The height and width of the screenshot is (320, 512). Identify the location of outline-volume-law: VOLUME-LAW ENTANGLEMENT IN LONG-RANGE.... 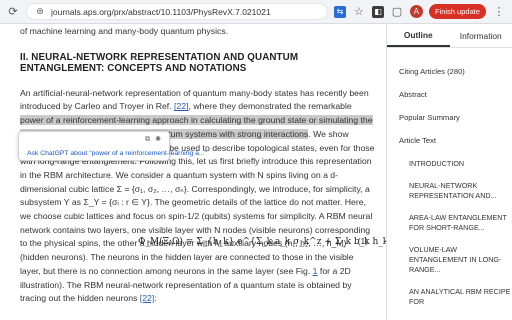
(455, 260).